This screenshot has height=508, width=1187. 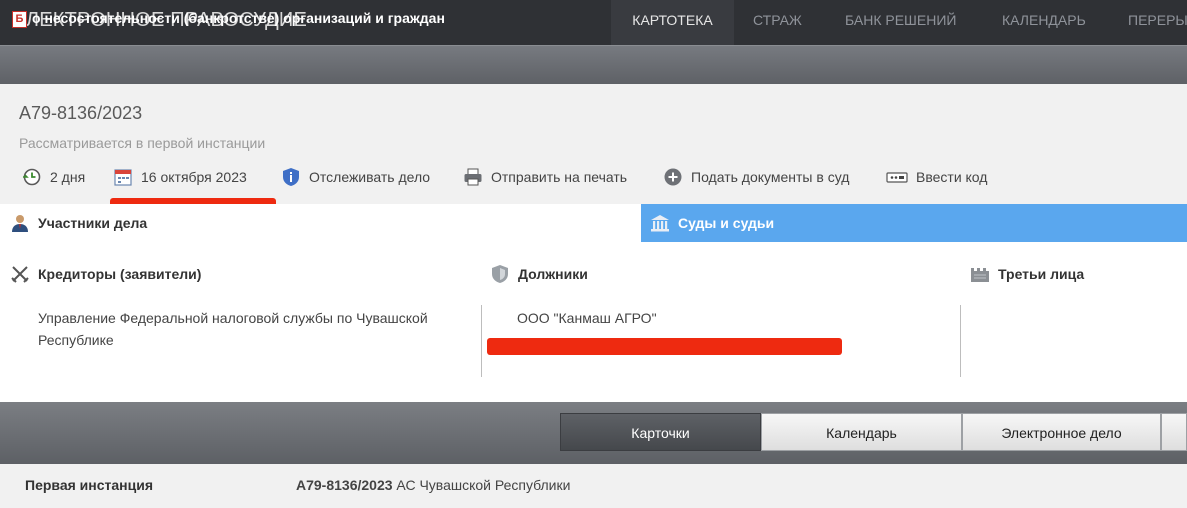 I want to click on person-icon, so click(x=20, y=223).